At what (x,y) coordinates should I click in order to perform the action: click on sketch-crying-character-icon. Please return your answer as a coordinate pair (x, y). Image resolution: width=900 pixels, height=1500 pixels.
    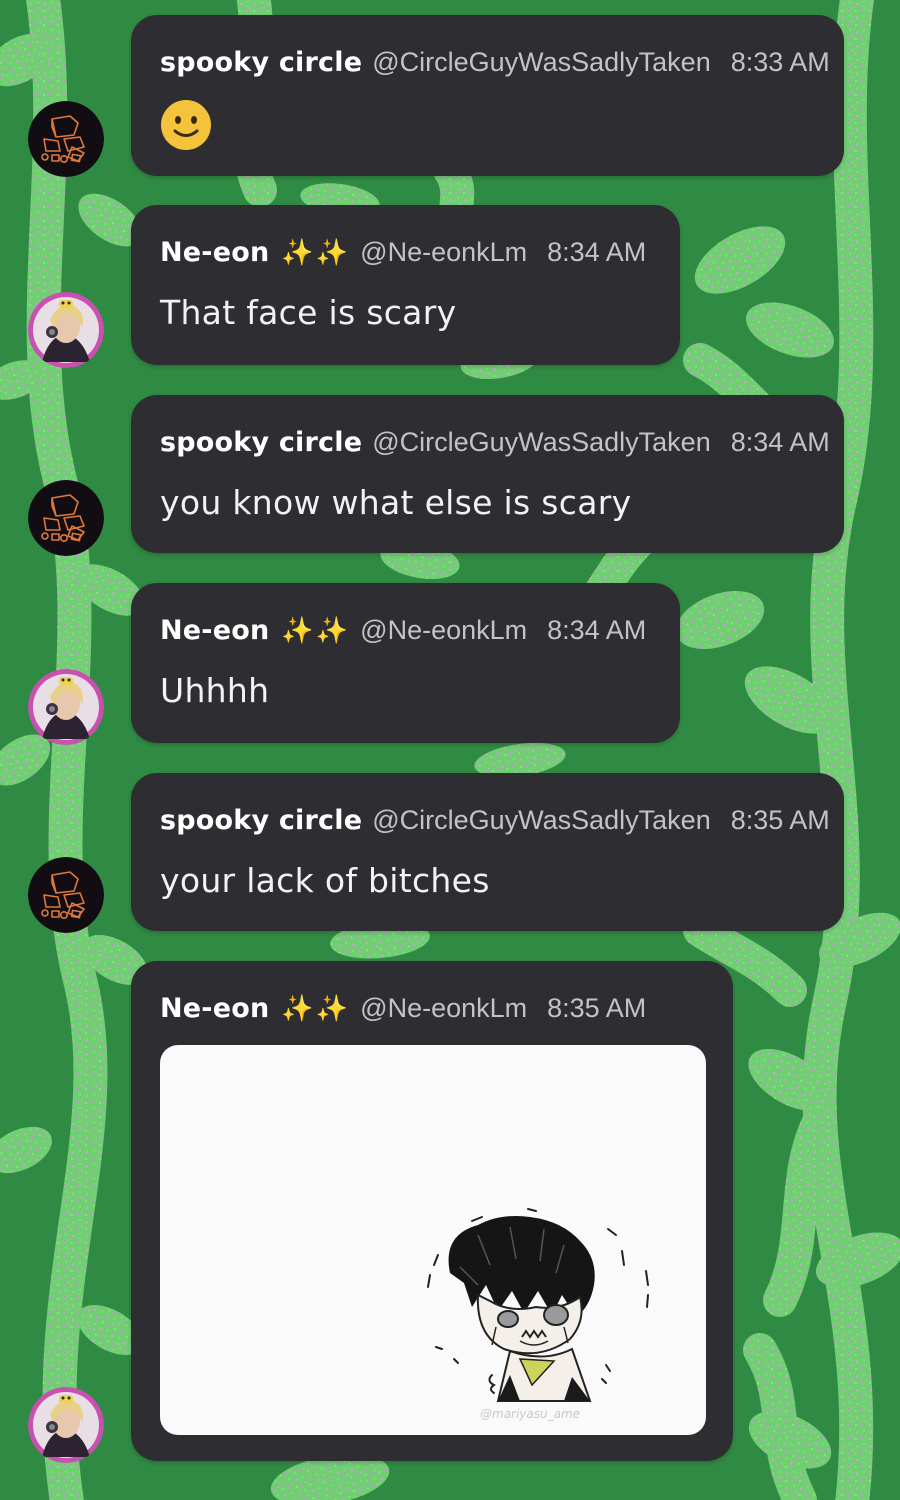
    Looking at the image, I should click on (538, 1305).